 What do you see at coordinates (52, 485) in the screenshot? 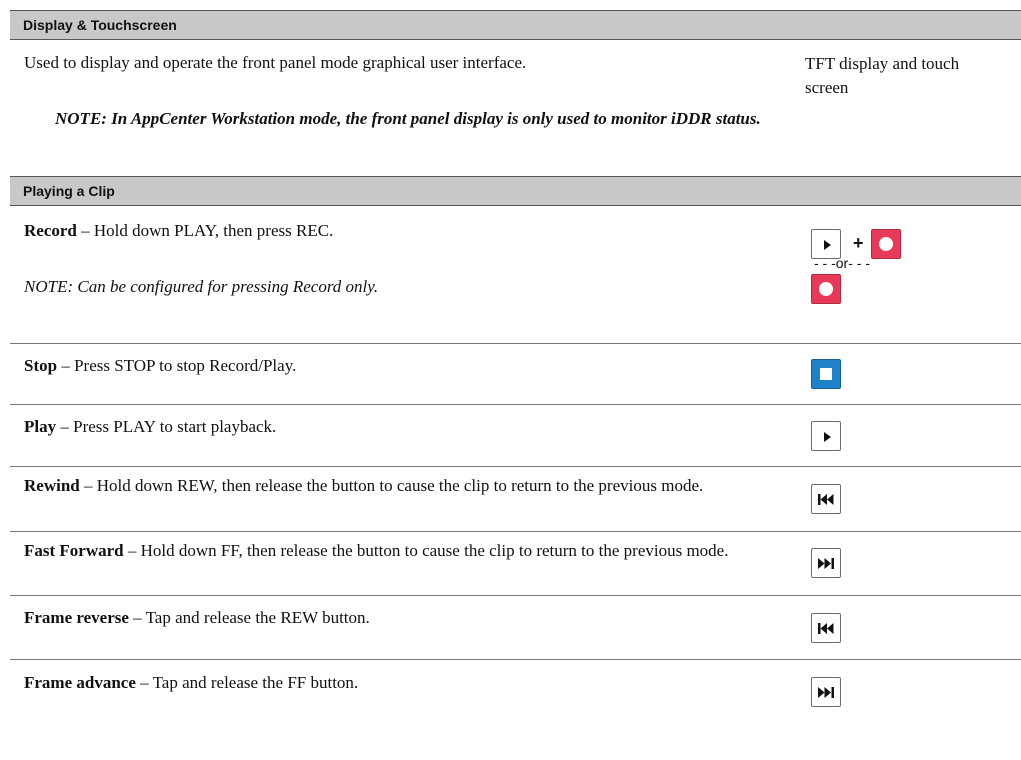
I see `row-term: Rewind` at bounding box center [52, 485].